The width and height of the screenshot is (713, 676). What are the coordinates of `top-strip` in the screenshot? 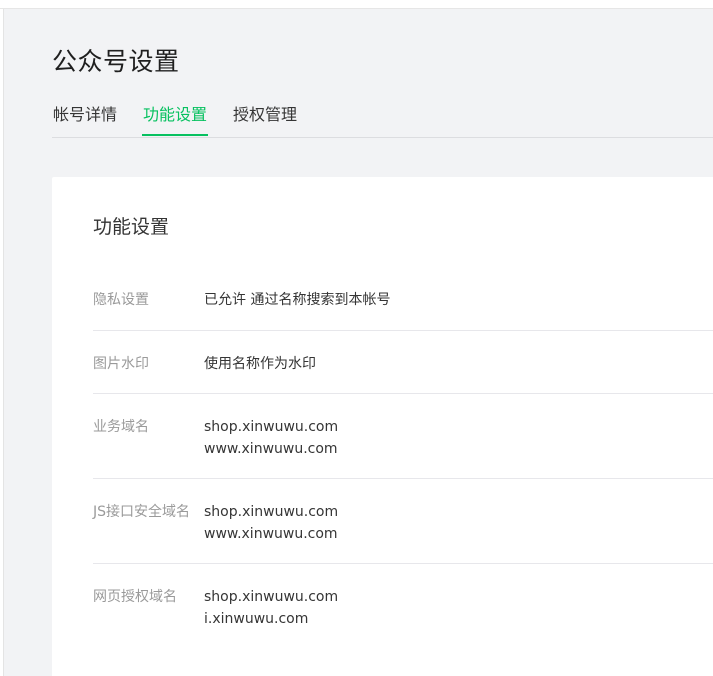 It's located at (356, 4).